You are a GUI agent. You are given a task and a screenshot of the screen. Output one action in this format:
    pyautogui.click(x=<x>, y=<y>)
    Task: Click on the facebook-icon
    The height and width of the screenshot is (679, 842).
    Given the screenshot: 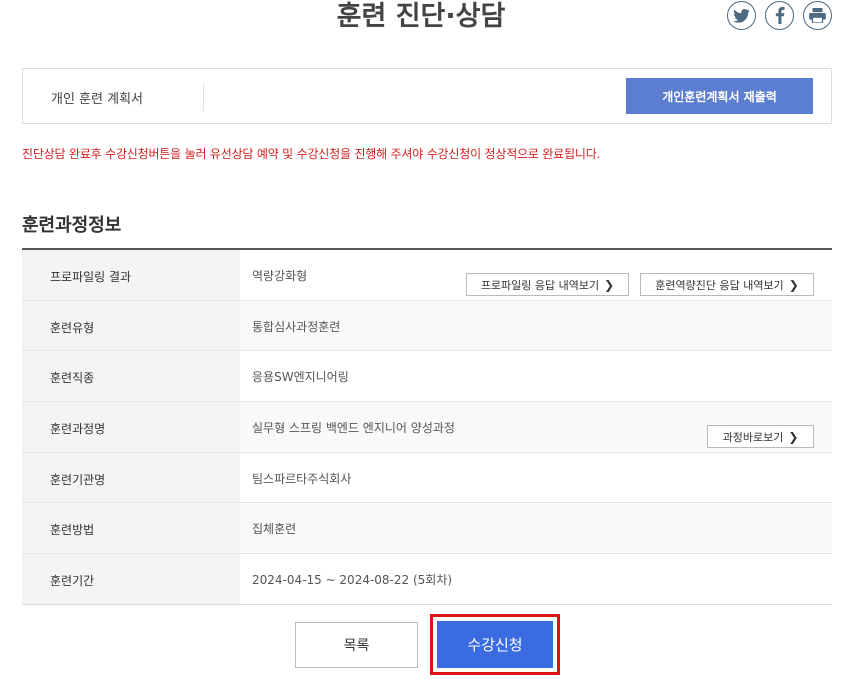 What is the action you would take?
    pyautogui.click(x=780, y=15)
    